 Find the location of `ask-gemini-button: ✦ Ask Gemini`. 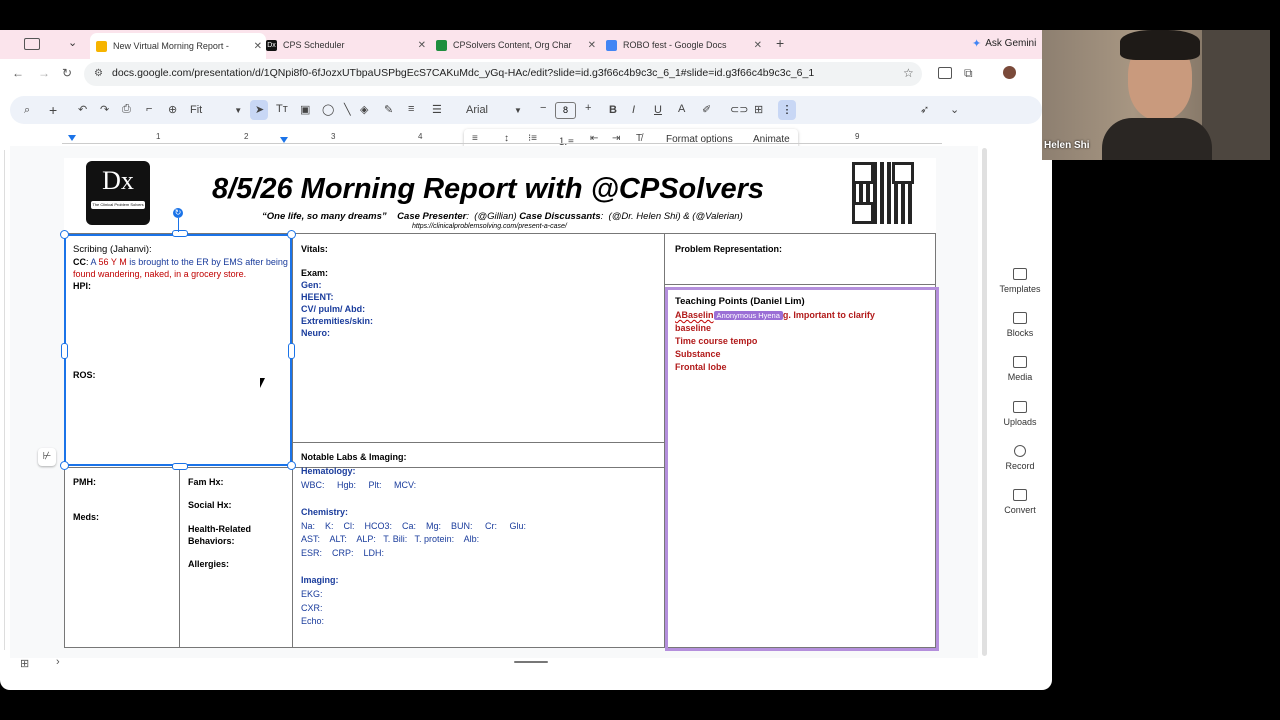

ask-gemini-button: ✦ Ask Gemini is located at coordinates (1004, 43).